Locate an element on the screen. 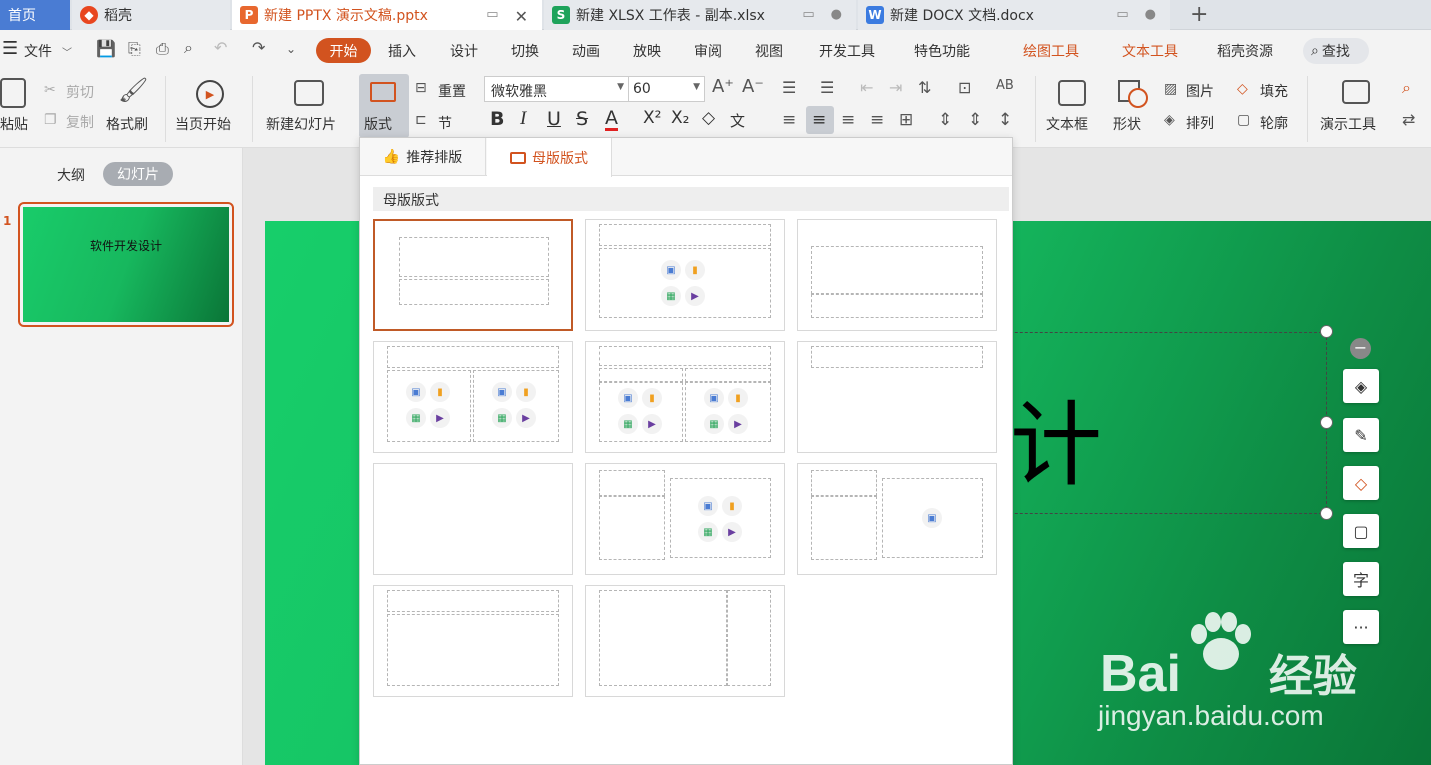  menu-review: 审阅 is located at coordinates (708, 51).